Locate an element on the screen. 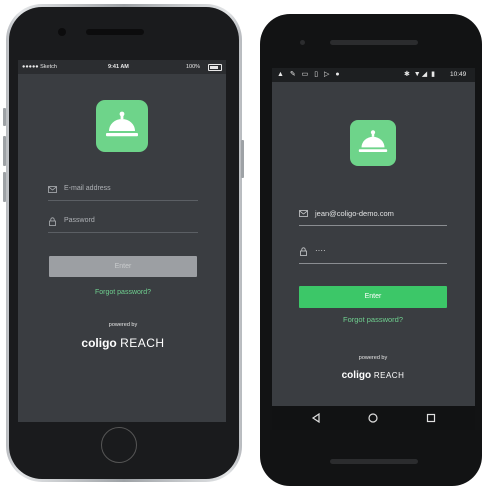 The width and height of the screenshot is (483, 488). system-icons: ✱ ▼◢ ▮ is located at coordinates (420, 74).